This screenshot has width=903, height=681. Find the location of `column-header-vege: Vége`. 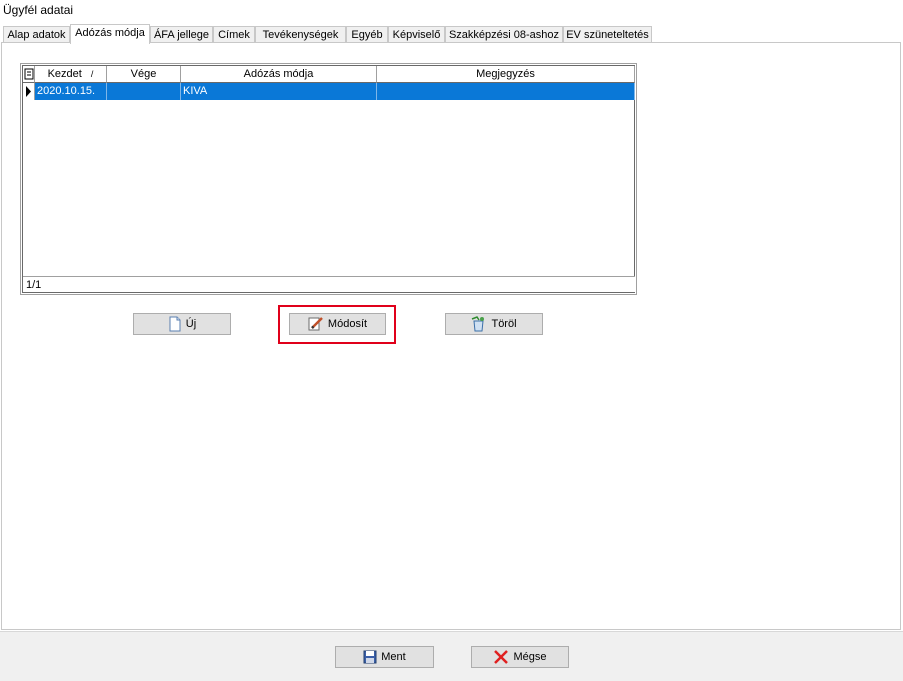

column-header-vege: Vége is located at coordinates (144, 74).